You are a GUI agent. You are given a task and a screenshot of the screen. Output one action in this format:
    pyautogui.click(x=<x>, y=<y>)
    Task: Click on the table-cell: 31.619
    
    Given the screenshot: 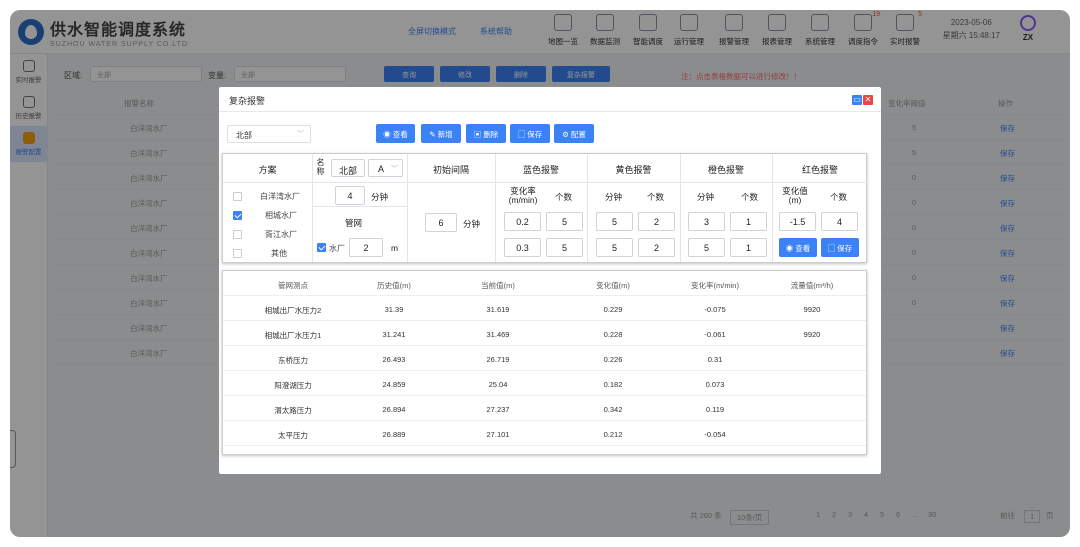 What is the action you would take?
    pyautogui.click(x=498, y=309)
    